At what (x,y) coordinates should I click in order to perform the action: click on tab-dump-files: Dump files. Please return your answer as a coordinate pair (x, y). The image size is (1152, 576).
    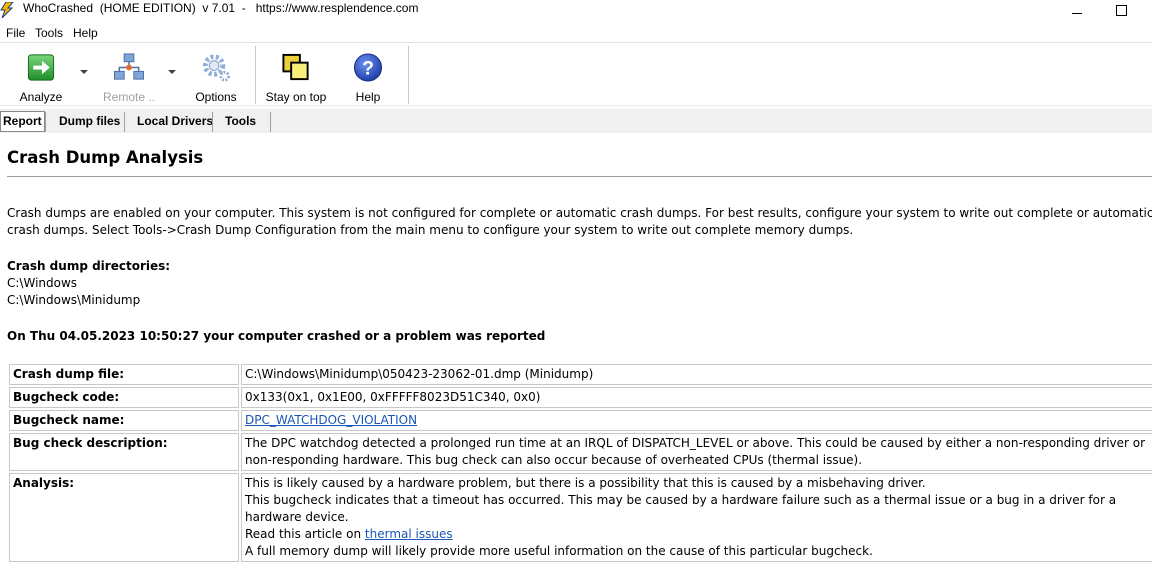
    Looking at the image, I should click on (89, 121).